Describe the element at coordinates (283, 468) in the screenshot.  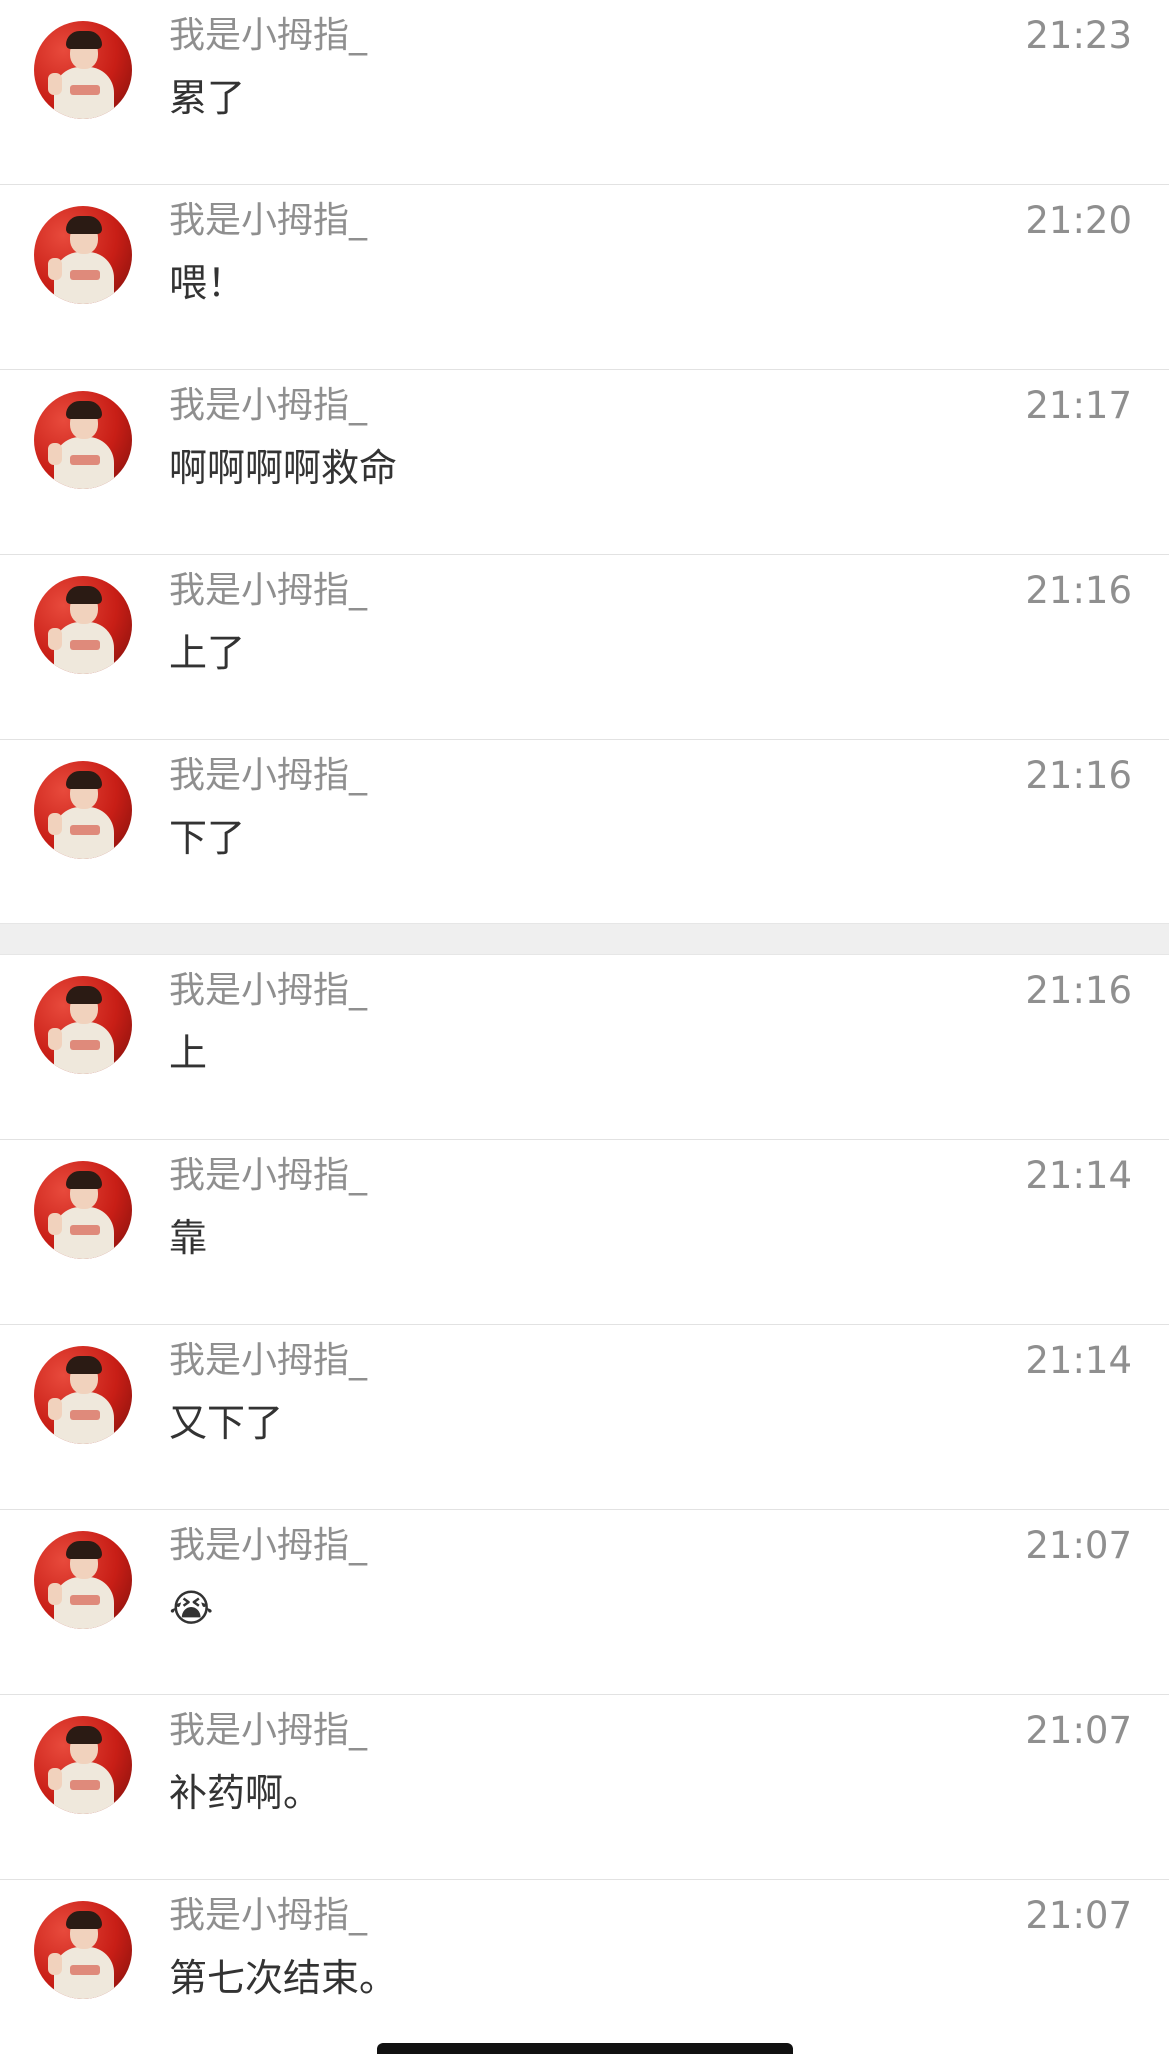
I see `message-text: 啊啊啊啊救命` at that location.